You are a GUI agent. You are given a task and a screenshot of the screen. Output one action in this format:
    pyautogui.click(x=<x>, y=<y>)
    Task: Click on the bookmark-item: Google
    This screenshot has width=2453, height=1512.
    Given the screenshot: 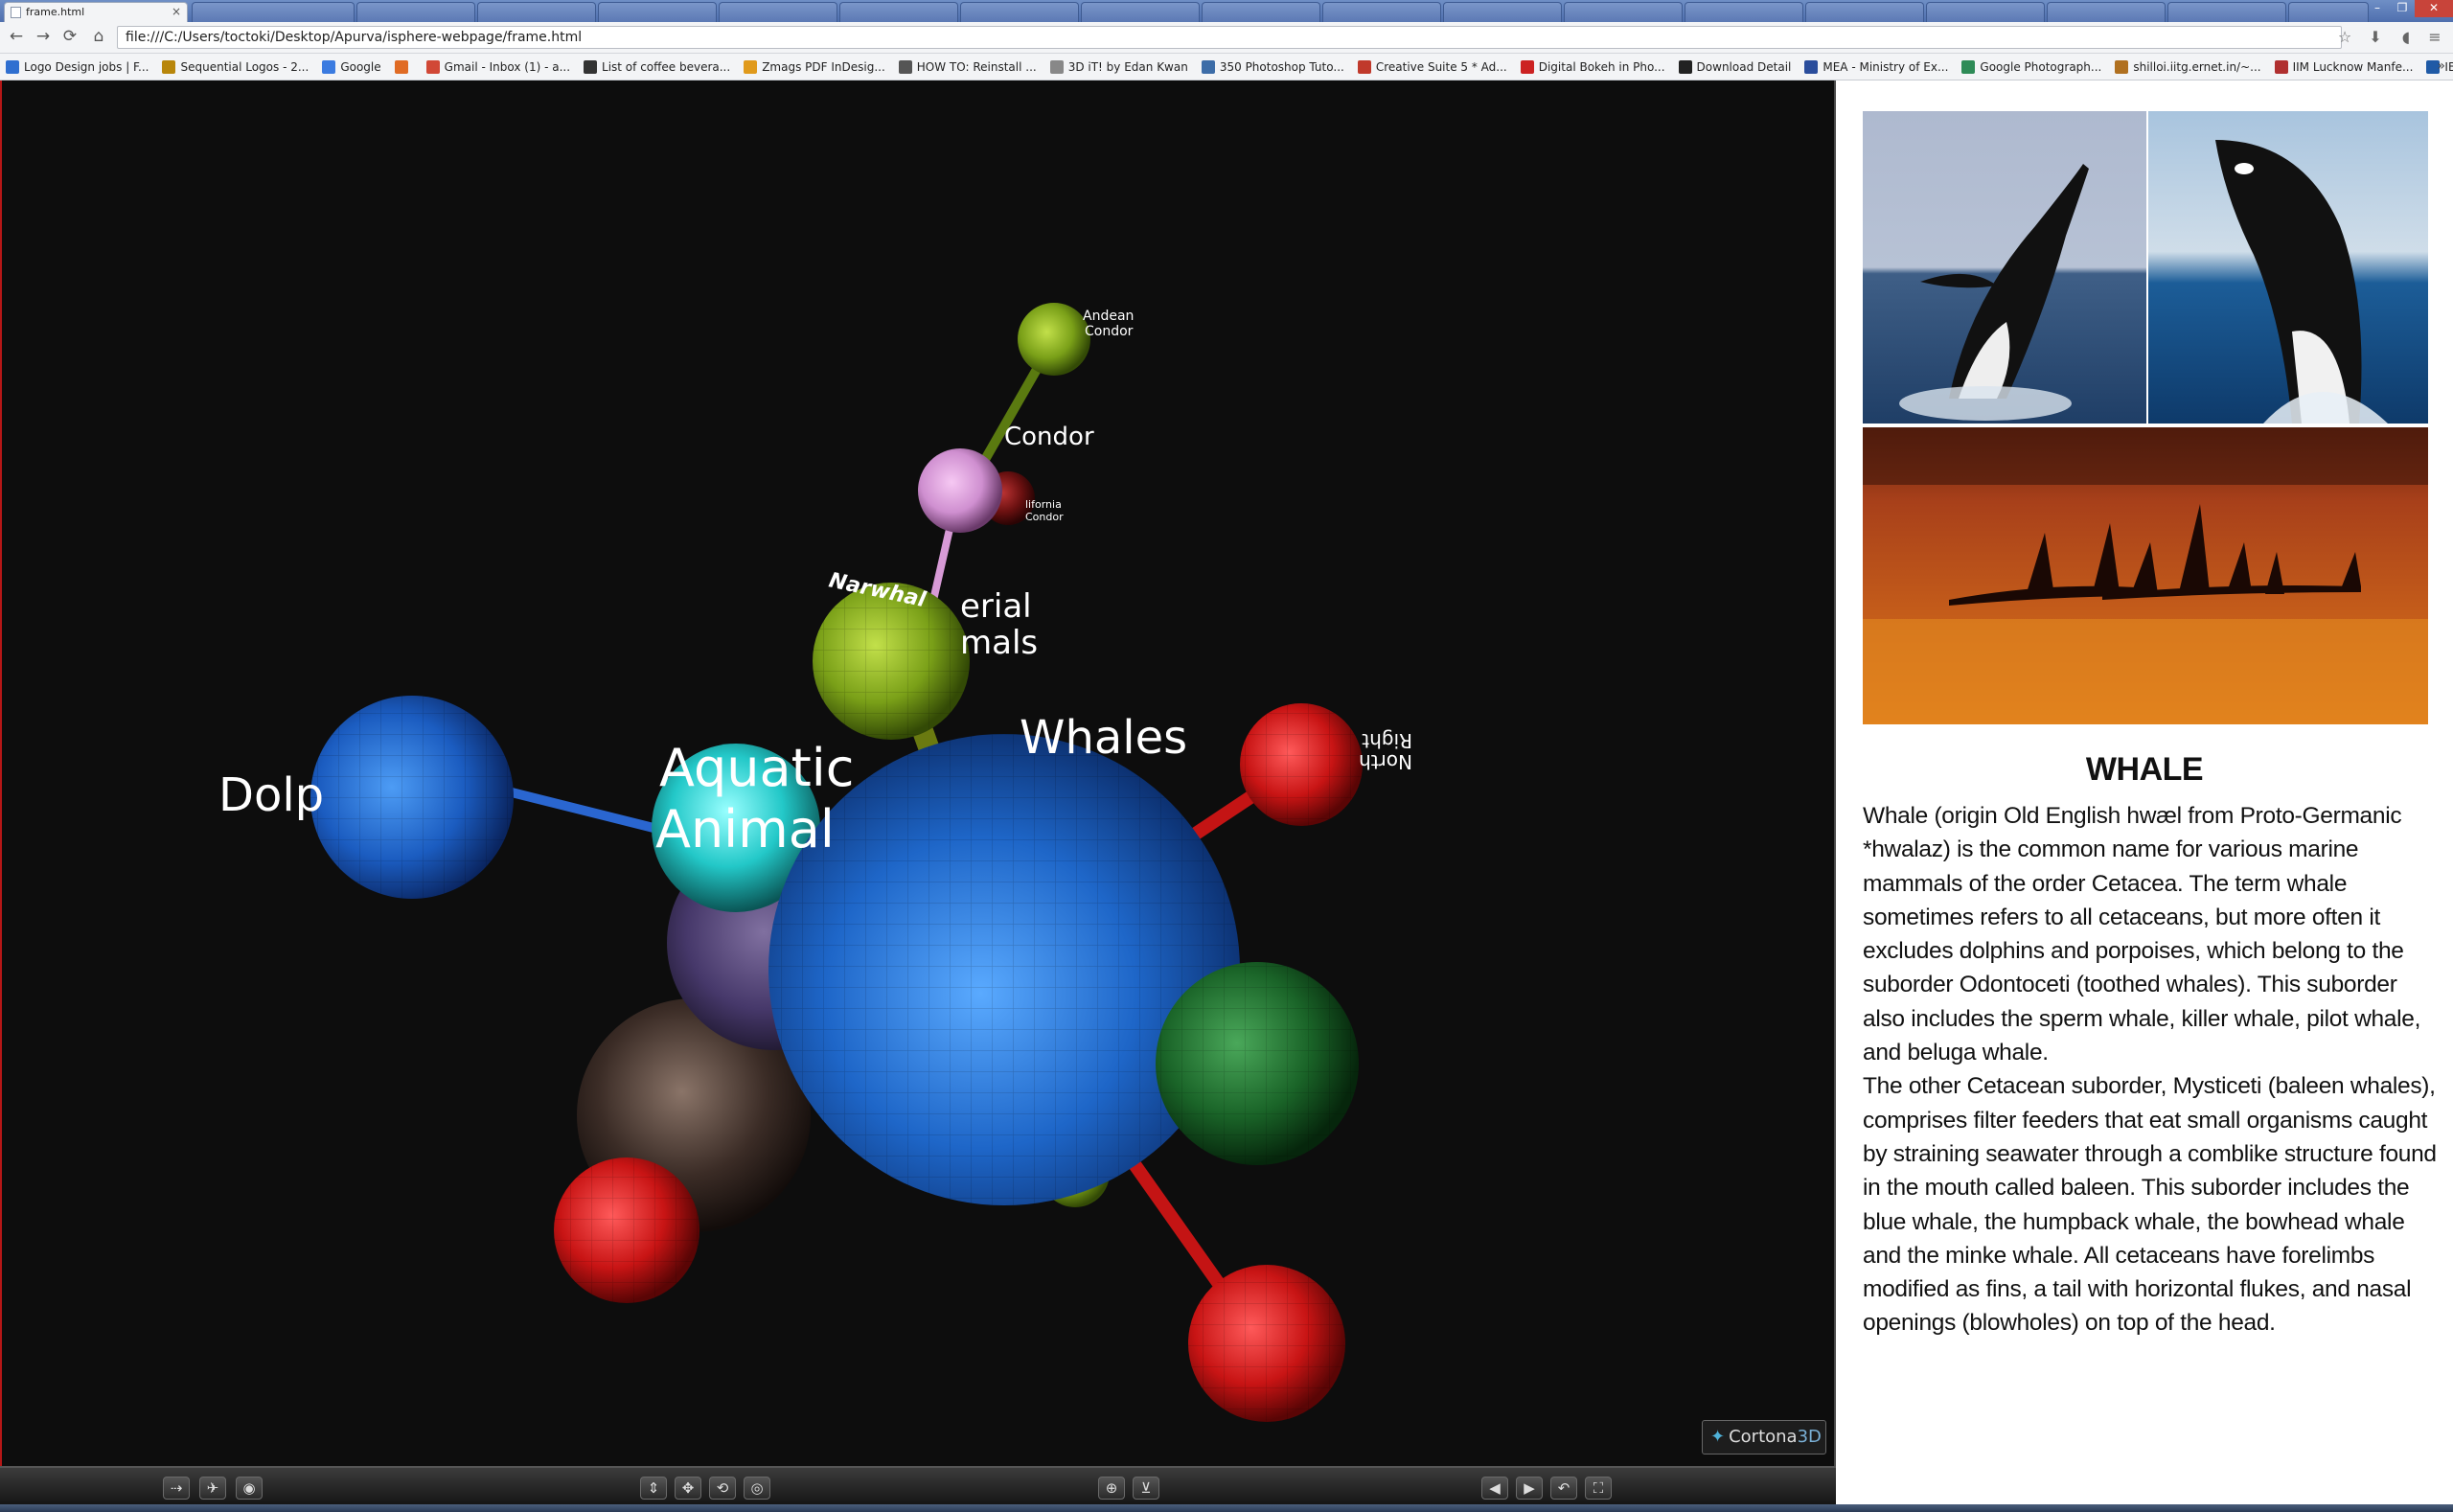 What is the action you would take?
    pyautogui.click(x=352, y=66)
    